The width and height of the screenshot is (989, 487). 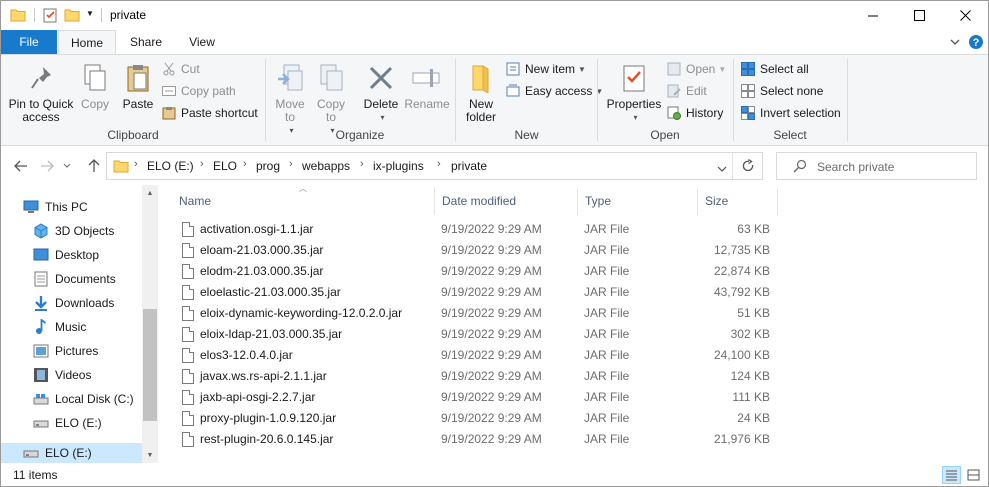 I want to click on maximize-button, so click(x=919, y=15).